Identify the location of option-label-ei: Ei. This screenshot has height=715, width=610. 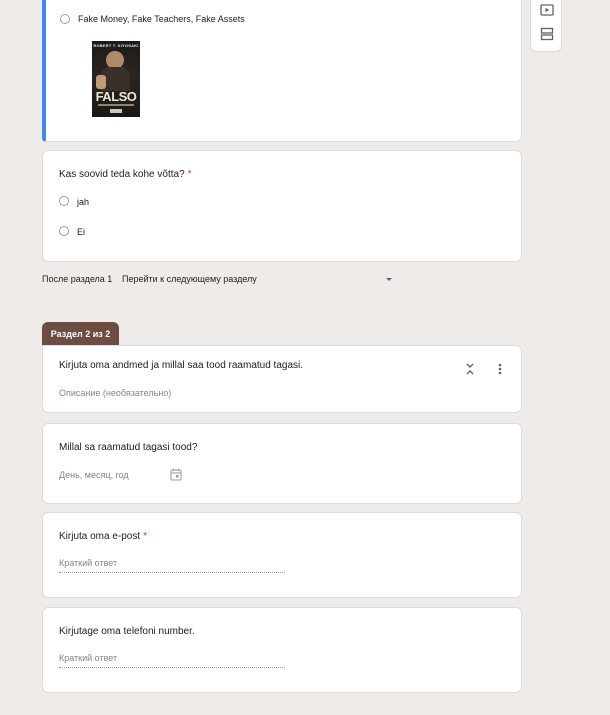
(81, 232).